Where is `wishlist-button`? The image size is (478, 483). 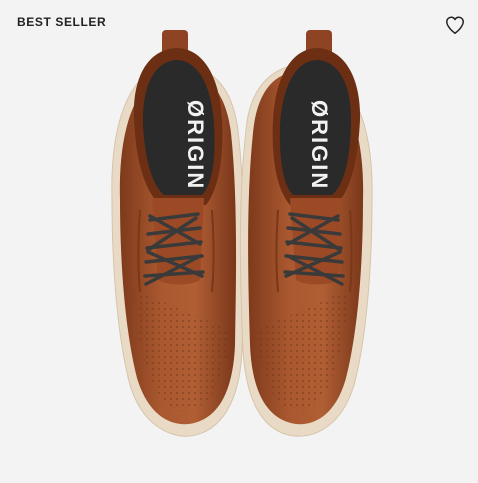
wishlist-button is located at coordinates (455, 25).